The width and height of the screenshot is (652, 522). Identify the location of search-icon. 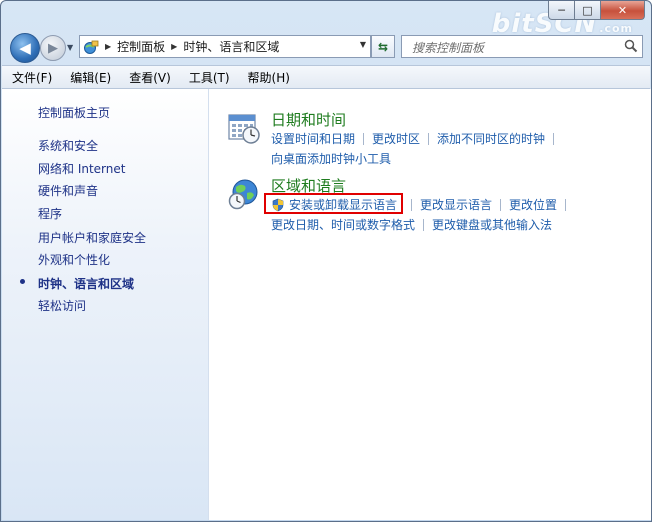
(631, 46).